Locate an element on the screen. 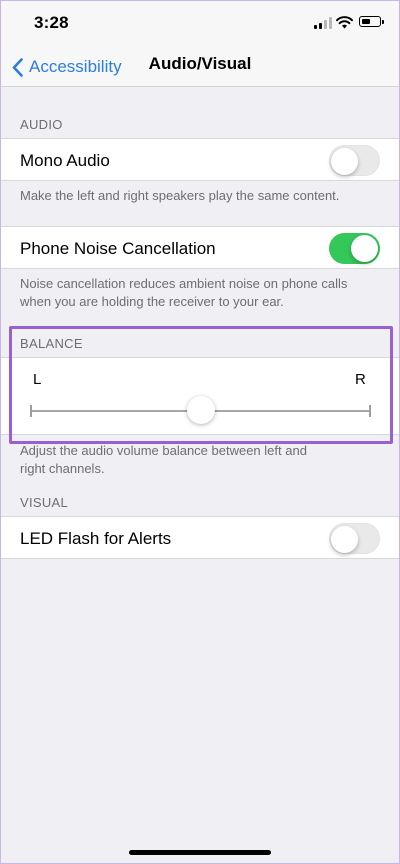 Image resolution: width=400 pixels, height=864 pixels. led-flash-toggle is located at coordinates (354, 538).